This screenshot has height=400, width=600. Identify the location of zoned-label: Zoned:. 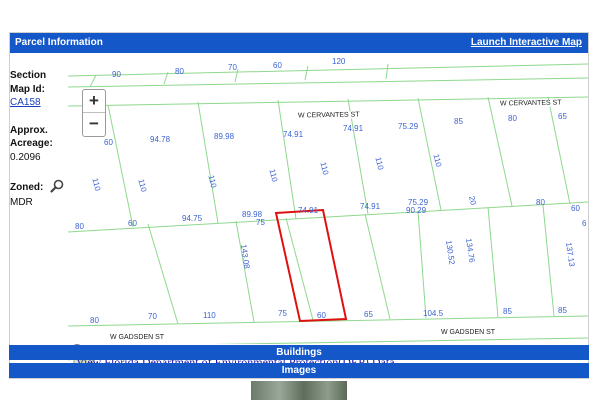
(27, 187).